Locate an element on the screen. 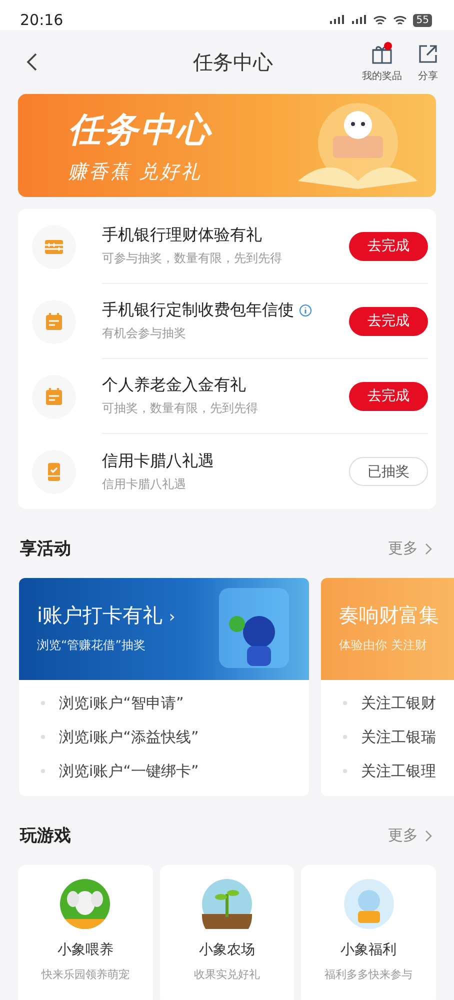  share-button: 分享 is located at coordinates (428, 62).